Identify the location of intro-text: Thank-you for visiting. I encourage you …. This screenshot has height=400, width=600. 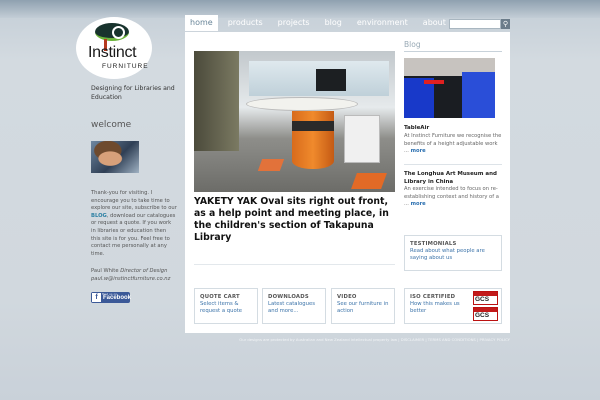
(134, 224).